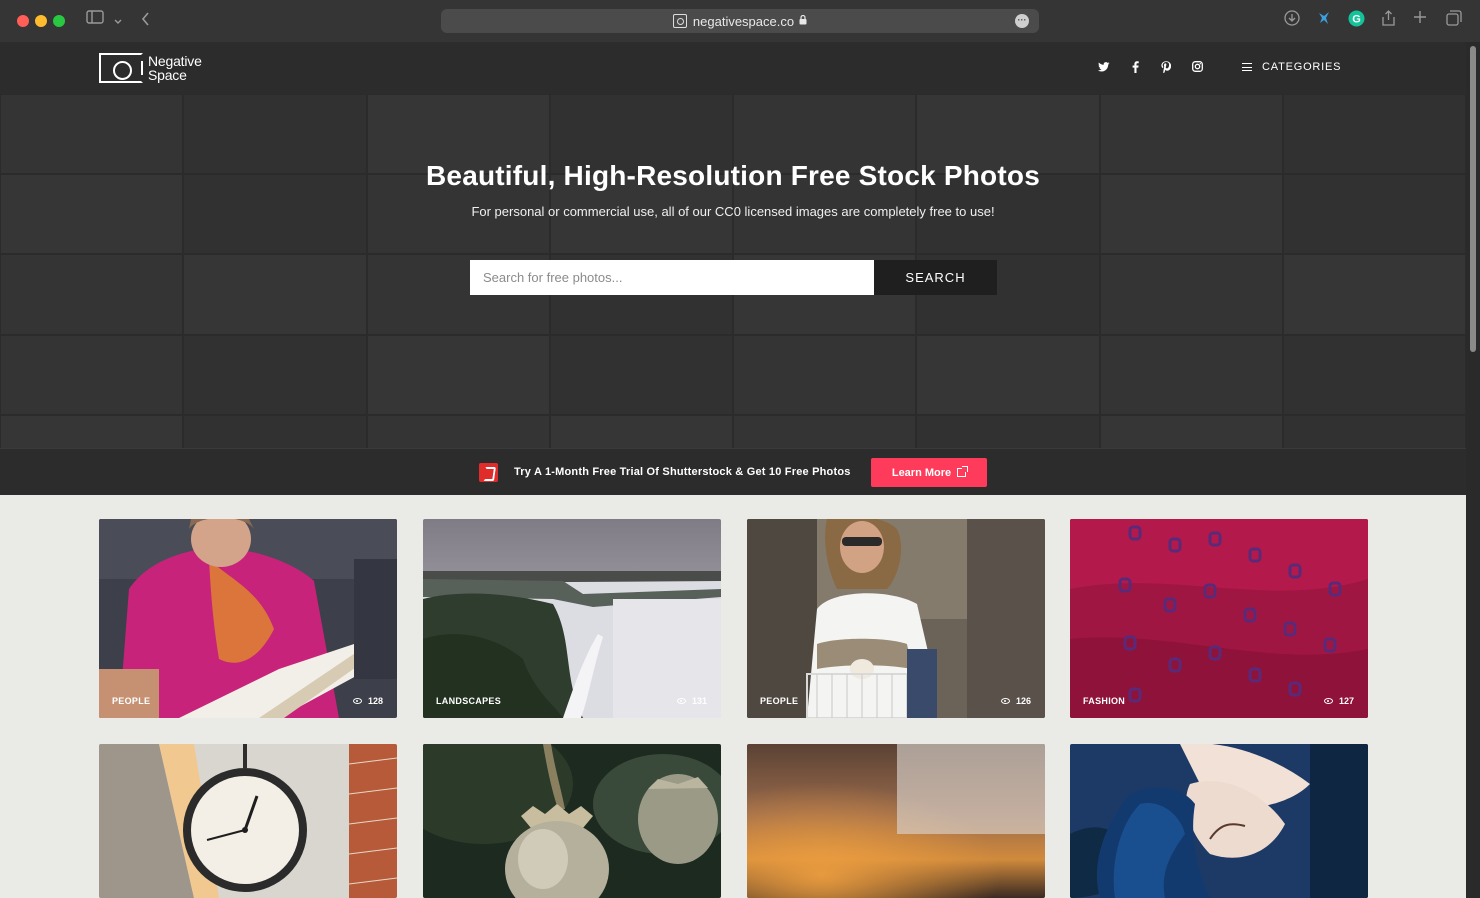 The width and height of the screenshot is (1480, 898). I want to click on page-scrollbar, so click(1473, 470).